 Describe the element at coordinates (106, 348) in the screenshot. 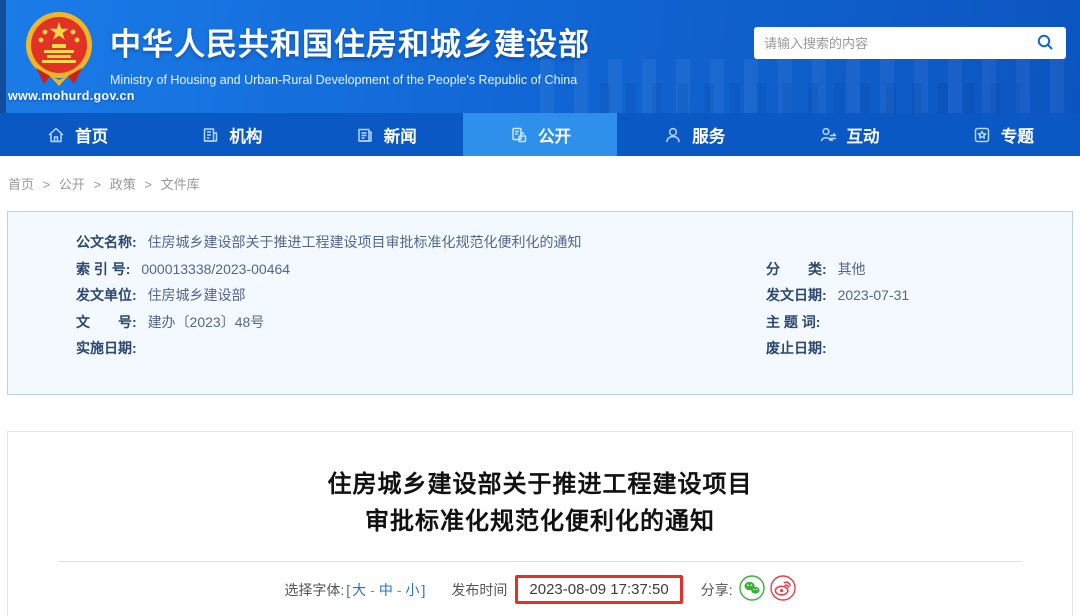

I see `info-label: 实施日期:` at that location.